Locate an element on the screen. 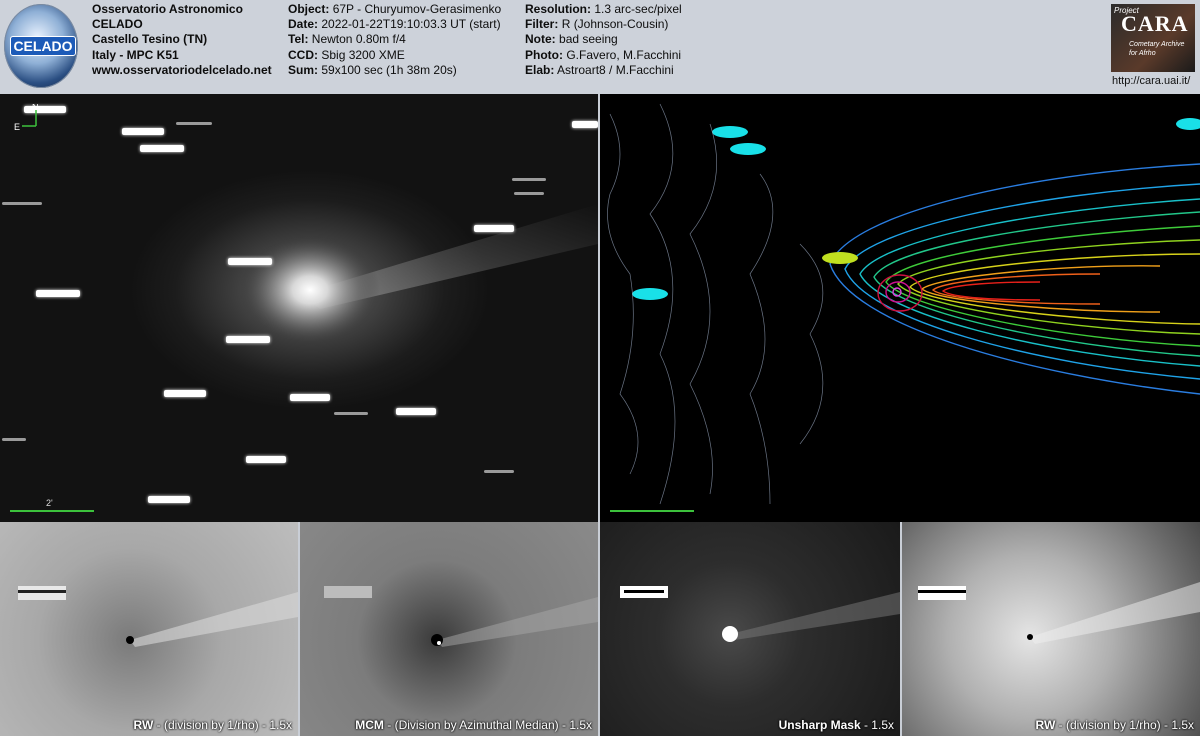 The width and height of the screenshot is (1200, 736). resolution-row: Resolution: 1.3 arc-sec/pixel is located at coordinates (603, 9).